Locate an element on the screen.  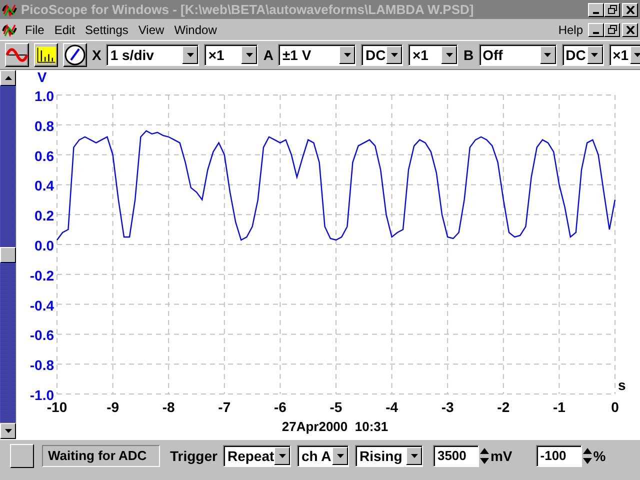
y-axis-tick-label: 0.8 is located at coordinates (44, 126).